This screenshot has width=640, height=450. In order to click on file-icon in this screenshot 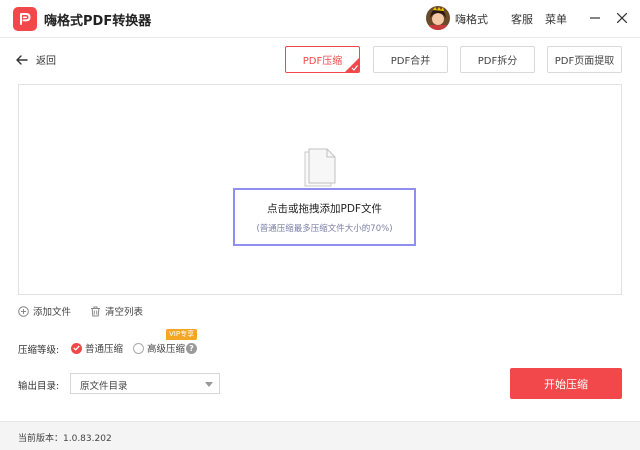, I will do `click(320, 167)`.